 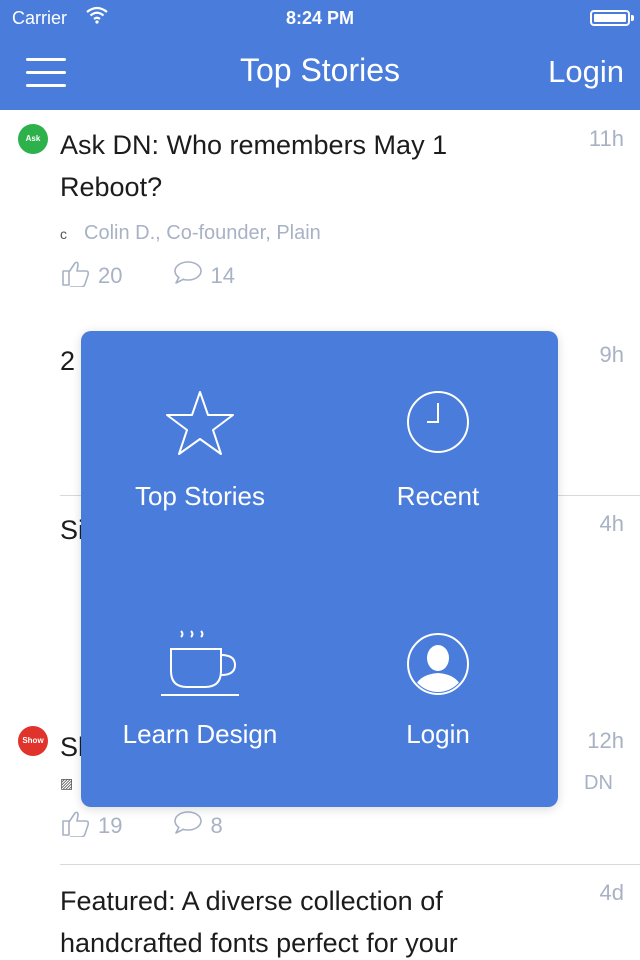 What do you see at coordinates (612, 18) in the screenshot?
I see `battery-icon` at bounding box center [612, 18].